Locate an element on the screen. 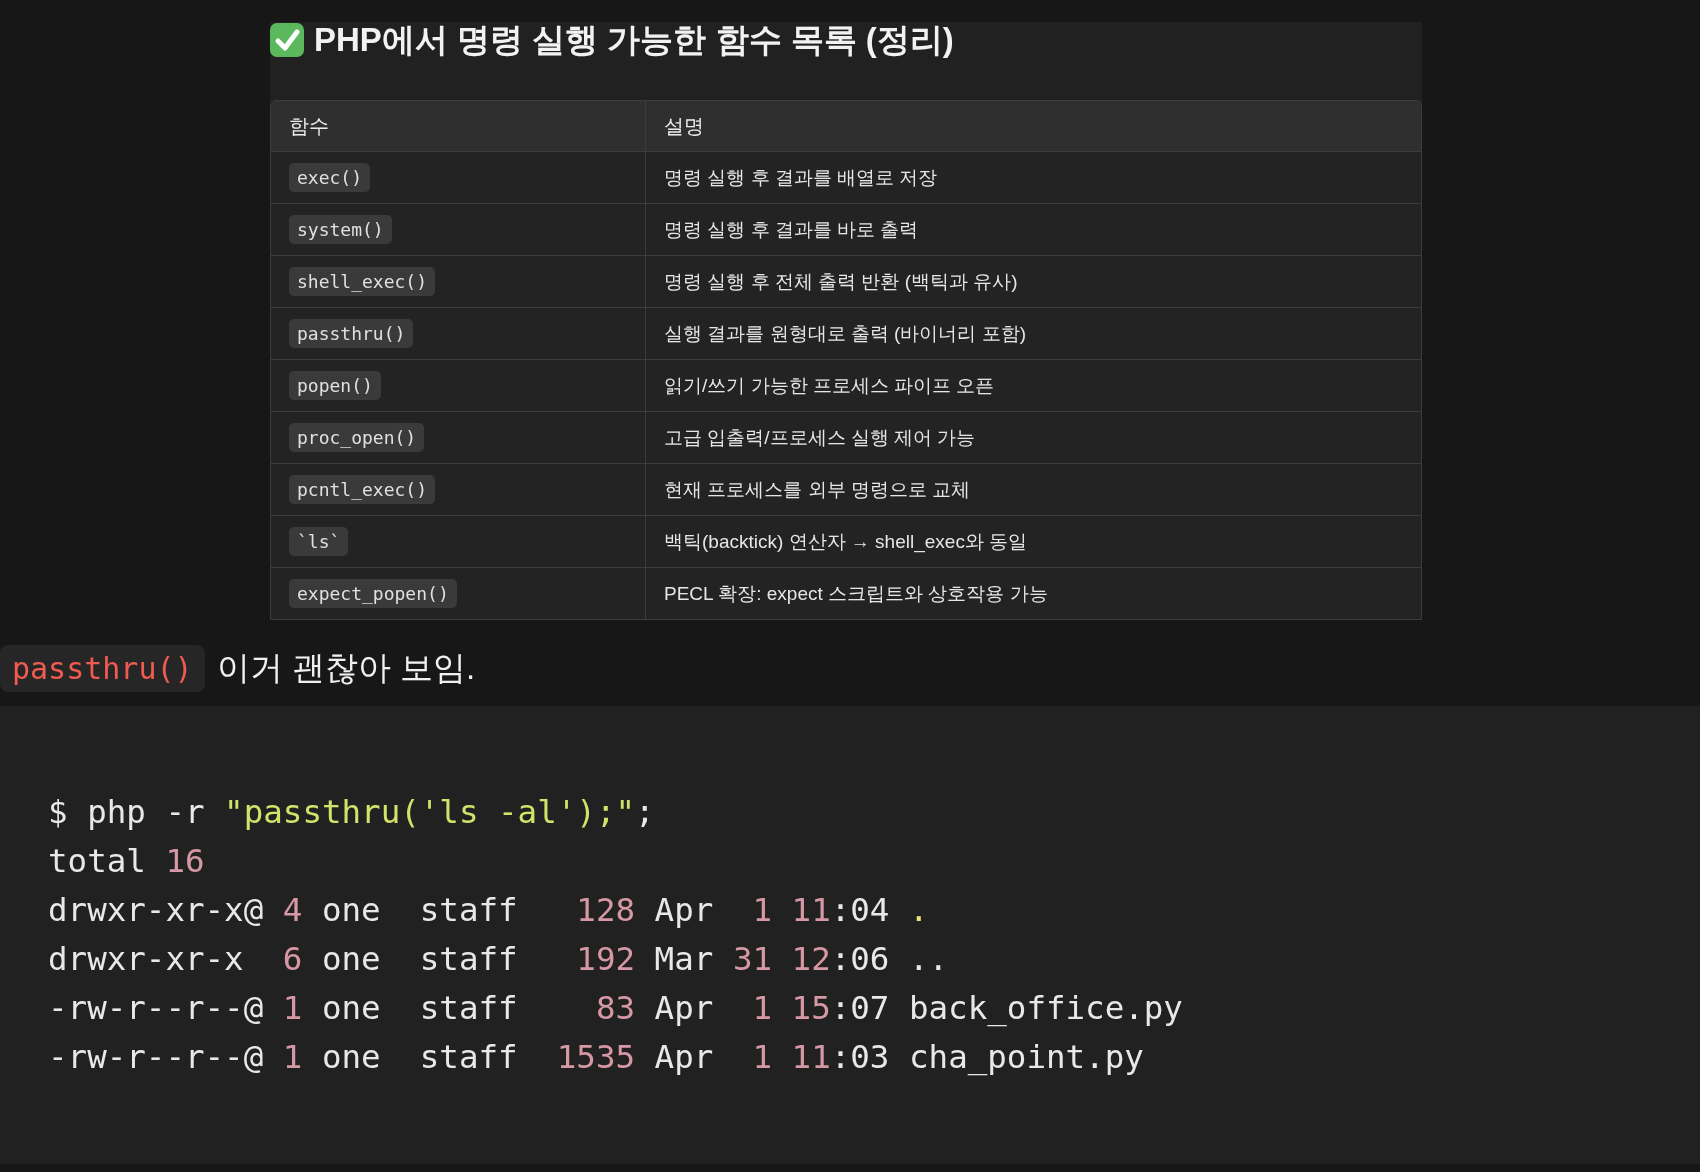 The height and width of the screenshot is (1172, 1700). code-line: -rw-r--r--@ 1 one staff 83 Apr 1 15:07 back_office.py is located at coordinates (616, 1008).